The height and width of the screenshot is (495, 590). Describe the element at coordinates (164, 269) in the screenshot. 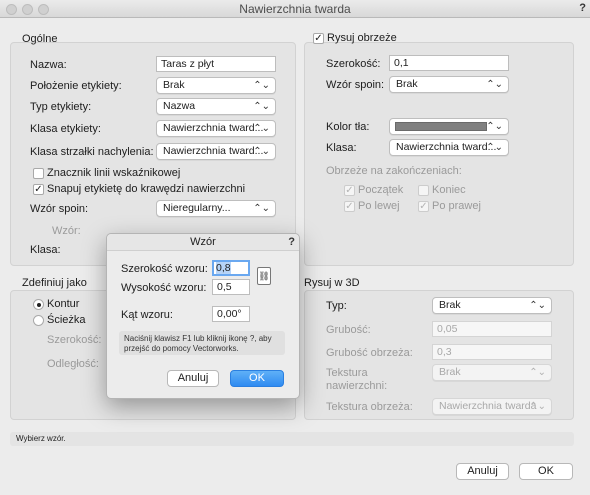

I see `pattern-width-label: Szerokość wzoru:` at that location.